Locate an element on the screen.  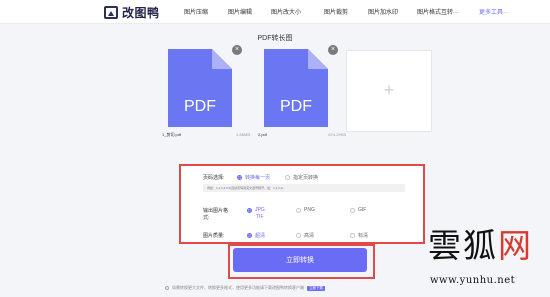
watermark-url: www.yunhu.net is located at coordinates (473, 280).